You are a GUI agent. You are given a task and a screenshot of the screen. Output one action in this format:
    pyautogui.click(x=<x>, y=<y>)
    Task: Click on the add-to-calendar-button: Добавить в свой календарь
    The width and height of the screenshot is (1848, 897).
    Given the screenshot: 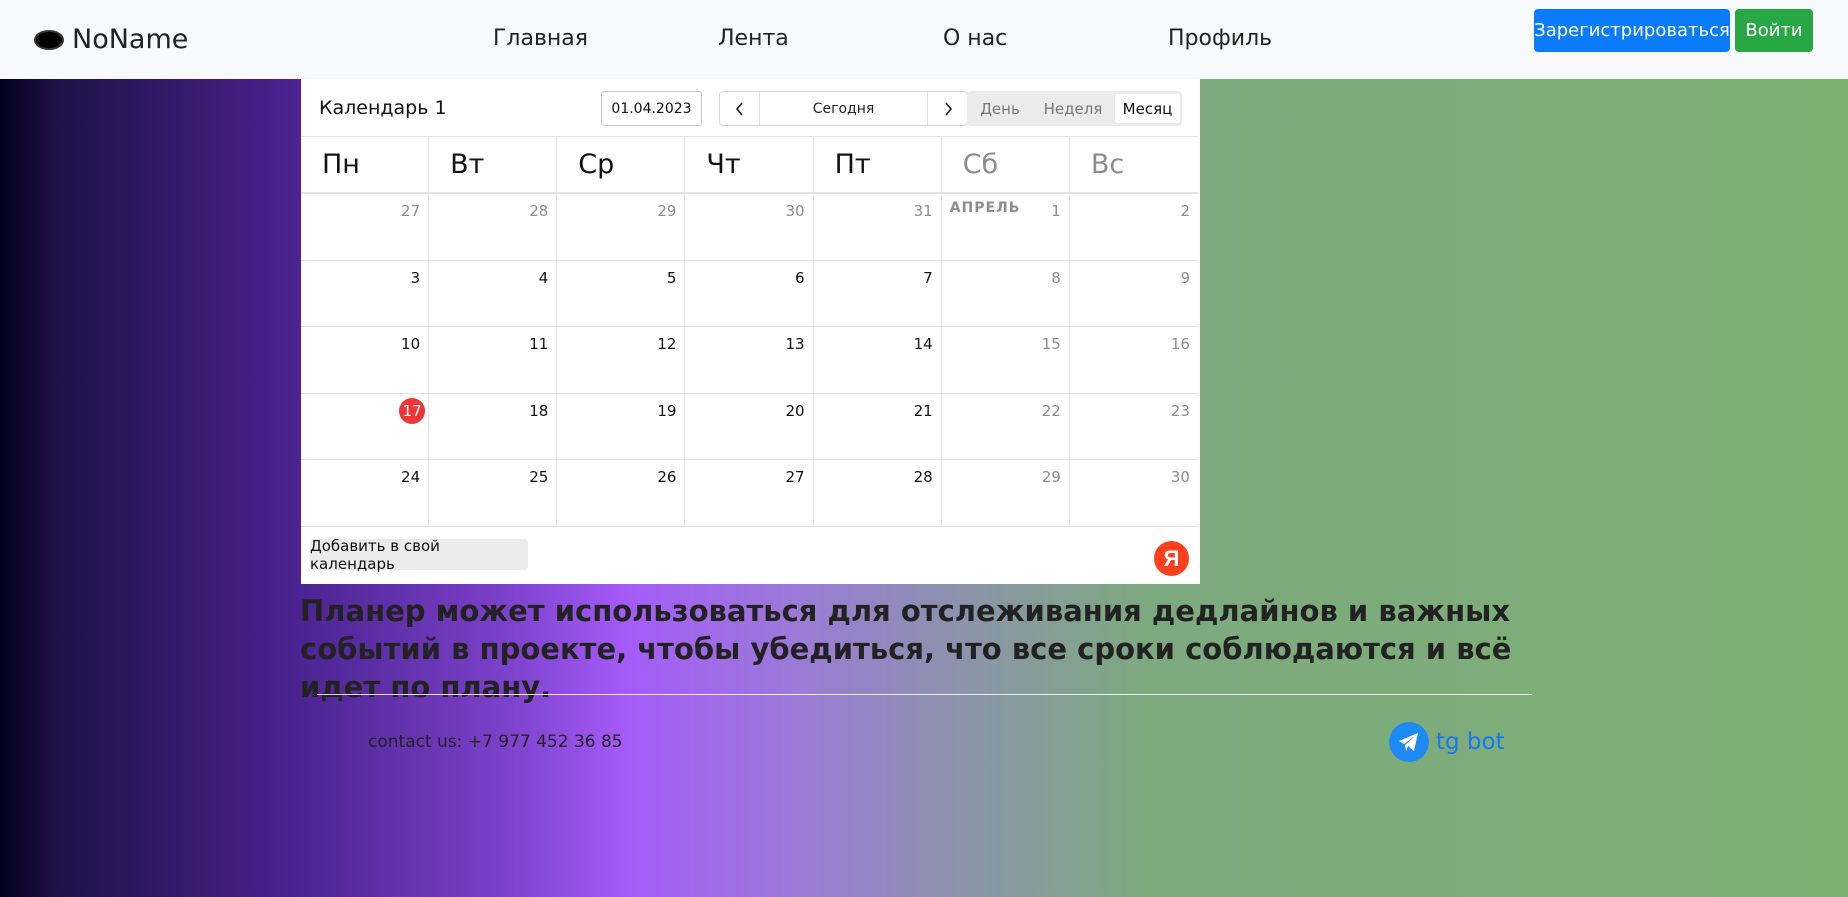 What is the action you would take?
    pyautogui.click(x=419, y=555)
    